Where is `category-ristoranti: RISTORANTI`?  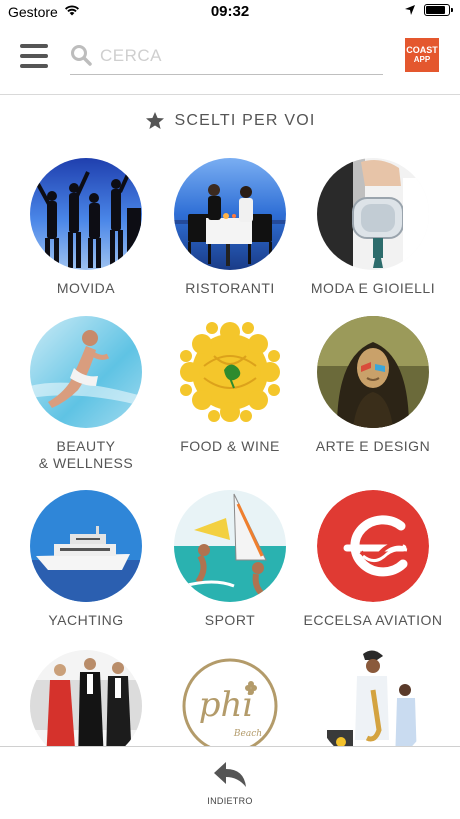
category-ristoranti: RISTORANTI is located at coordinates (230, 227).